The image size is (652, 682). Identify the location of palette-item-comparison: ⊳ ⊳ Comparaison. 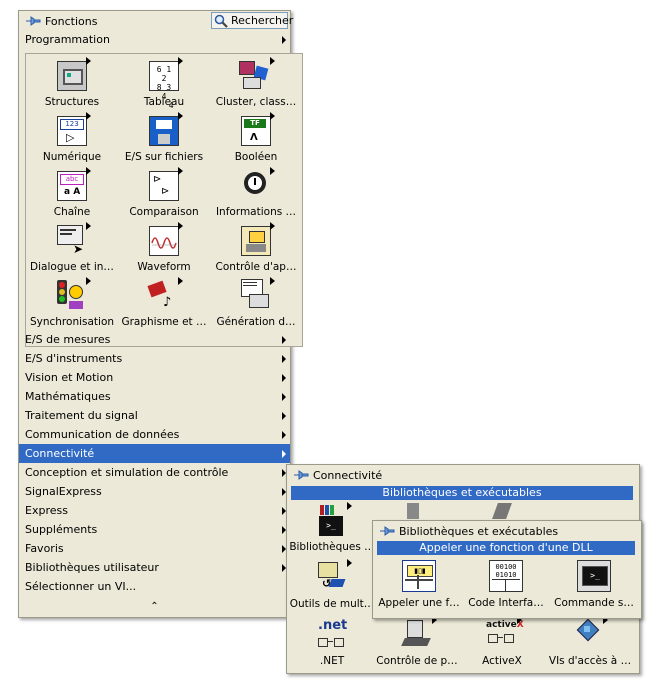
(164, 193).